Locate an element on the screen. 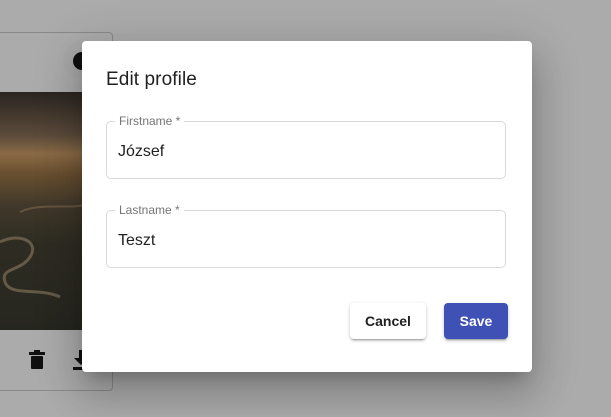 The image size is (611, 417). lastname-label: Lastname * is located at coordinates (149, 210).